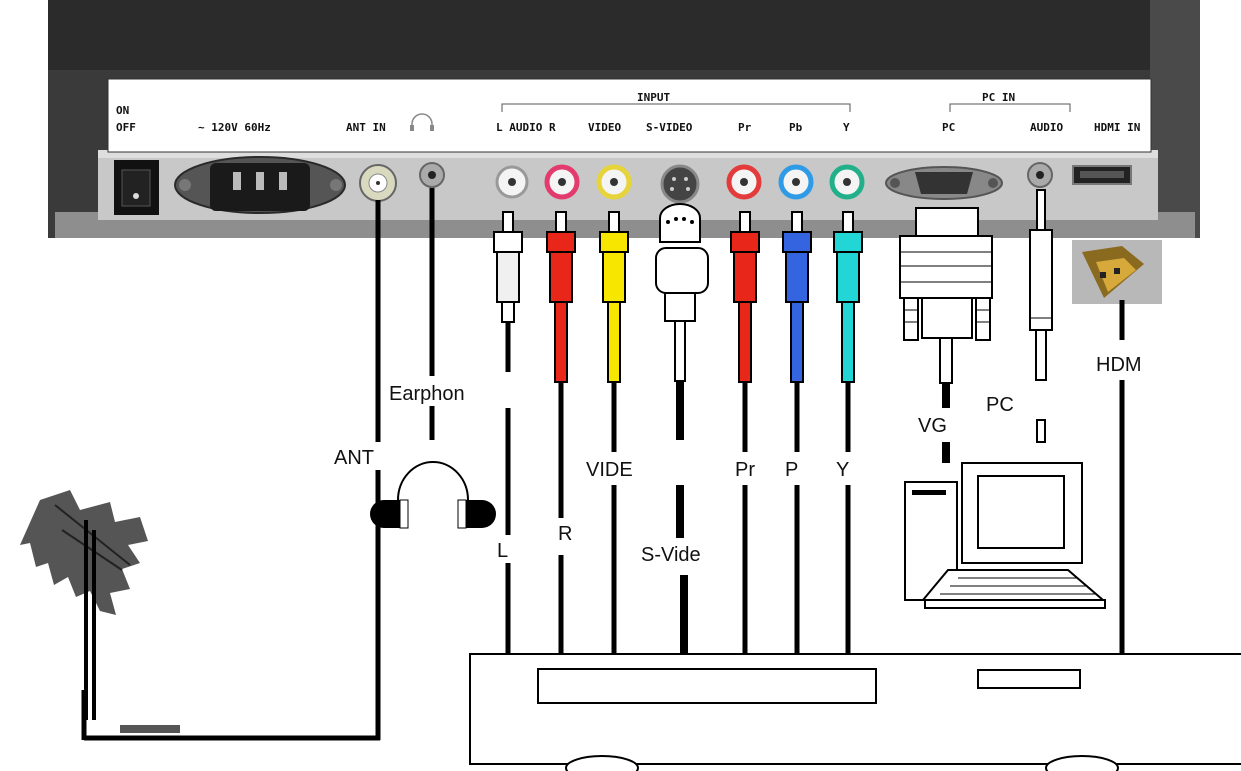  Describe the element at coordinates (653, 97) in the screenshot. I see `input-label: INPUT` at that location.